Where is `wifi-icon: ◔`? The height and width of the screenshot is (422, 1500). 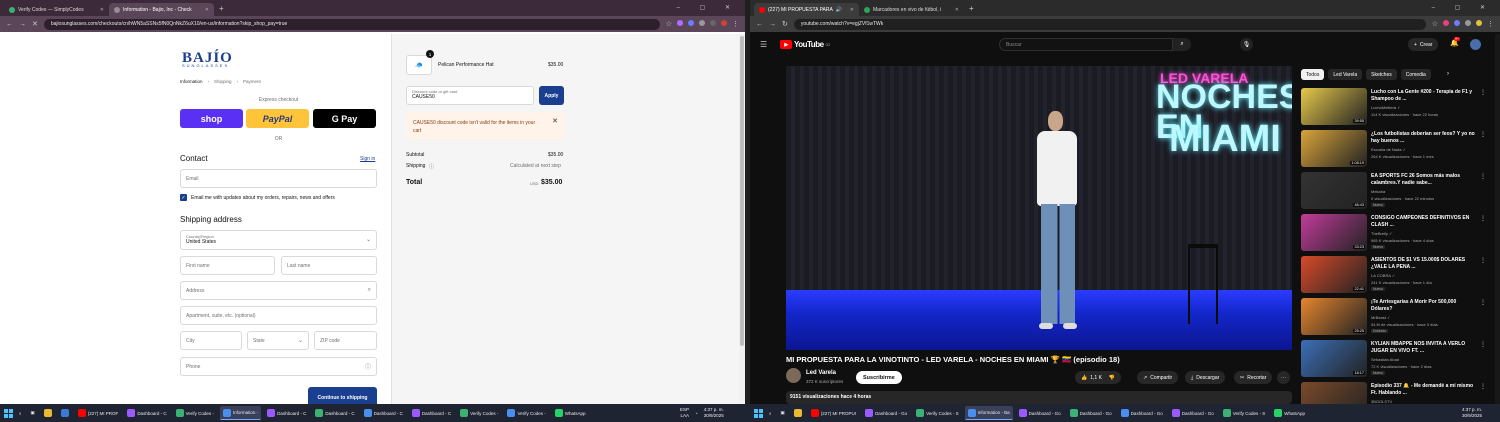 wifi-icon: ◔ is located at coordinates (696, 413).